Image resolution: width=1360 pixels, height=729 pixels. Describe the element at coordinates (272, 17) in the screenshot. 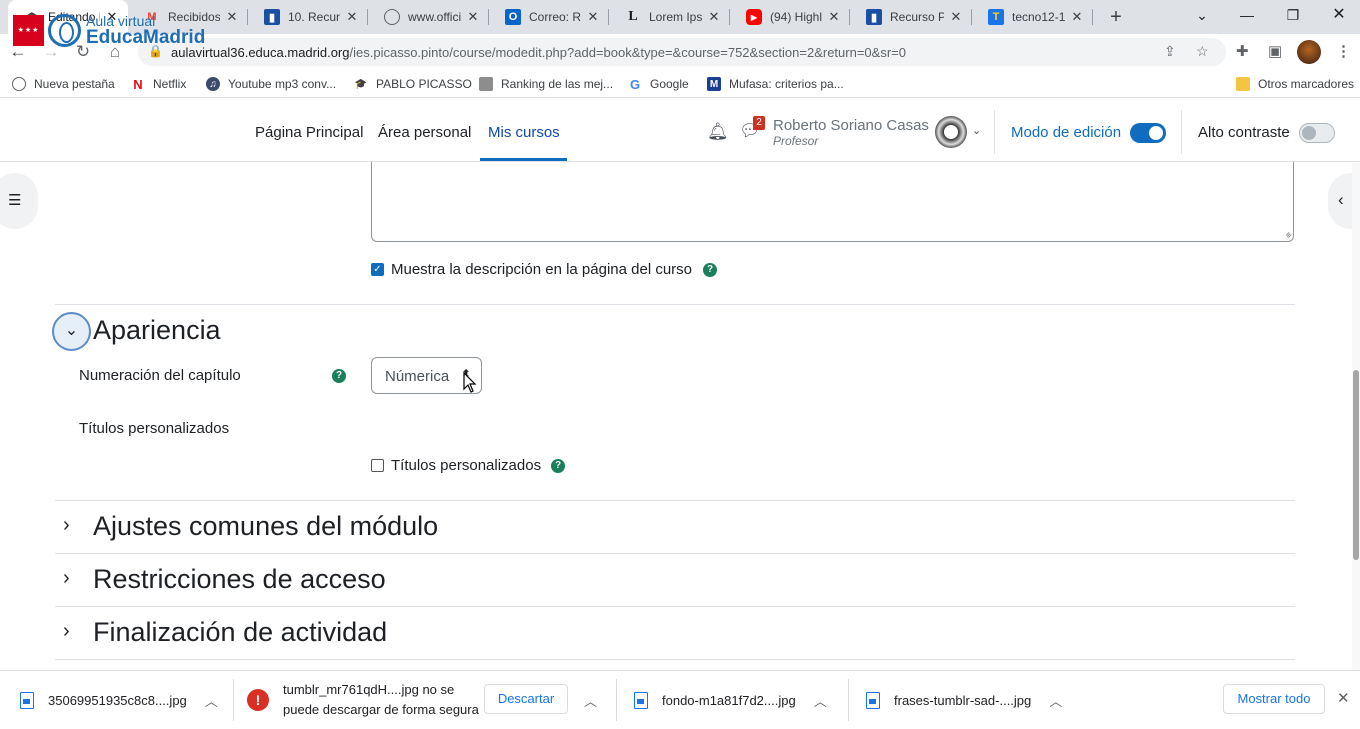

I see `clapper-icon: ▮` at that location.